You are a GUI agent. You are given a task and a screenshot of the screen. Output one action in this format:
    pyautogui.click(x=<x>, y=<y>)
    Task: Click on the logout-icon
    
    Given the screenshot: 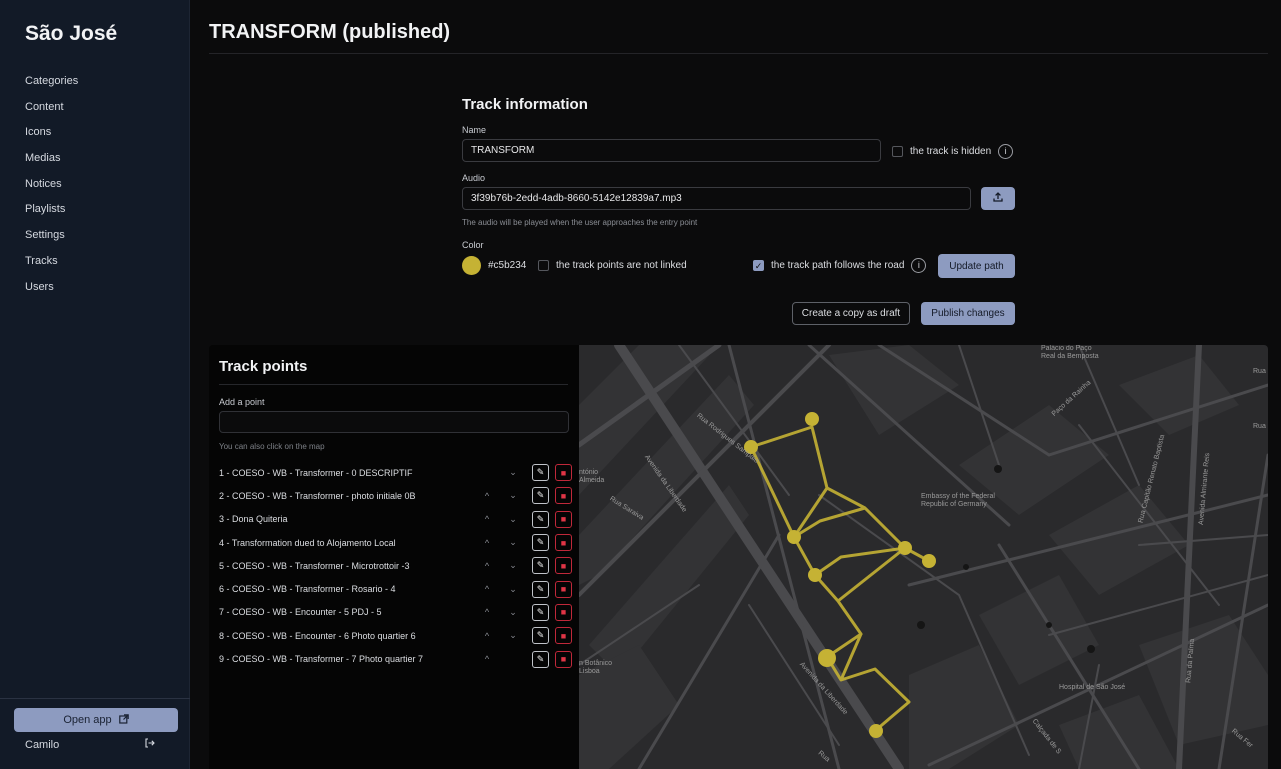 What is the action you would take?
    pyautogui.click(x=150, y=744)
    